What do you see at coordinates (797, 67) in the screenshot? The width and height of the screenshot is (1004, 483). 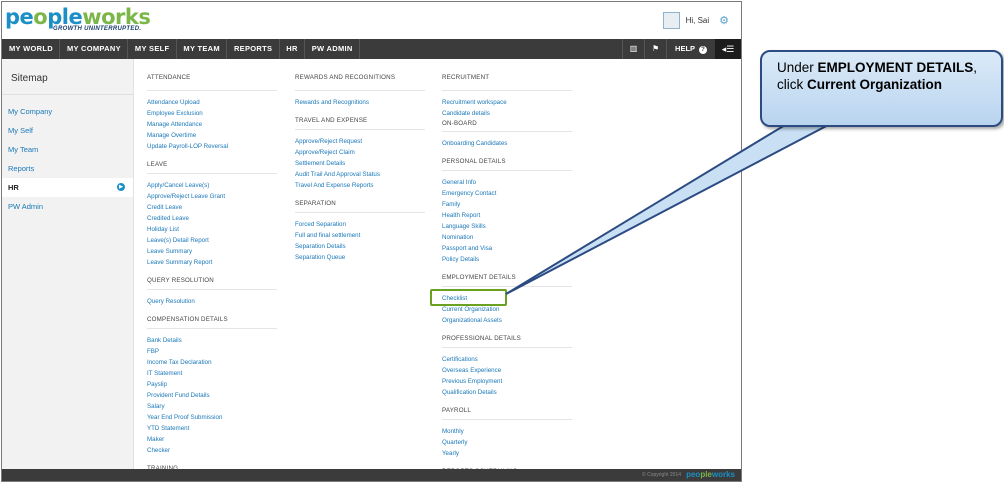 I see `callout-text-pre: Under` at bounding box center [797, 67].